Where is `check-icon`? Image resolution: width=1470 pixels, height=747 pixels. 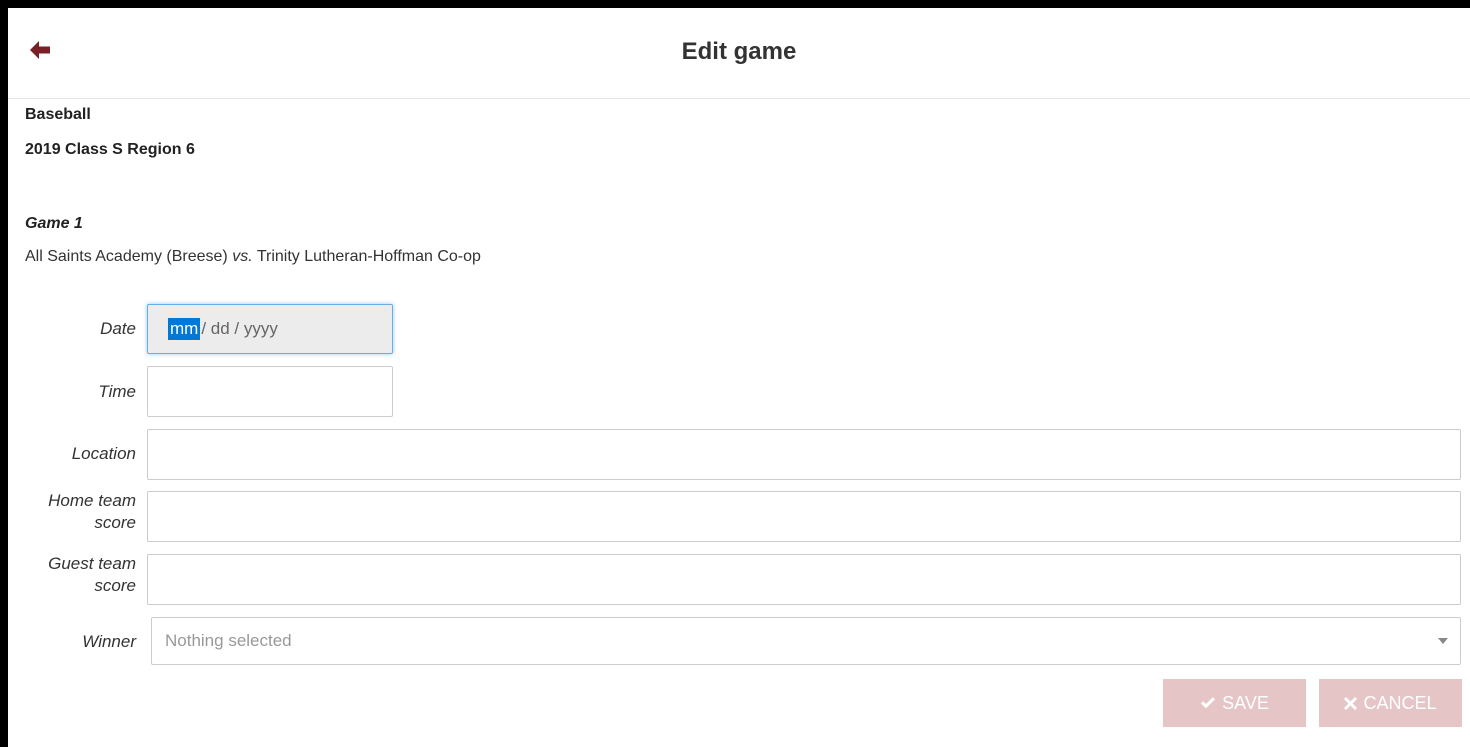
check-icon is located at coordinates (1208, 703).